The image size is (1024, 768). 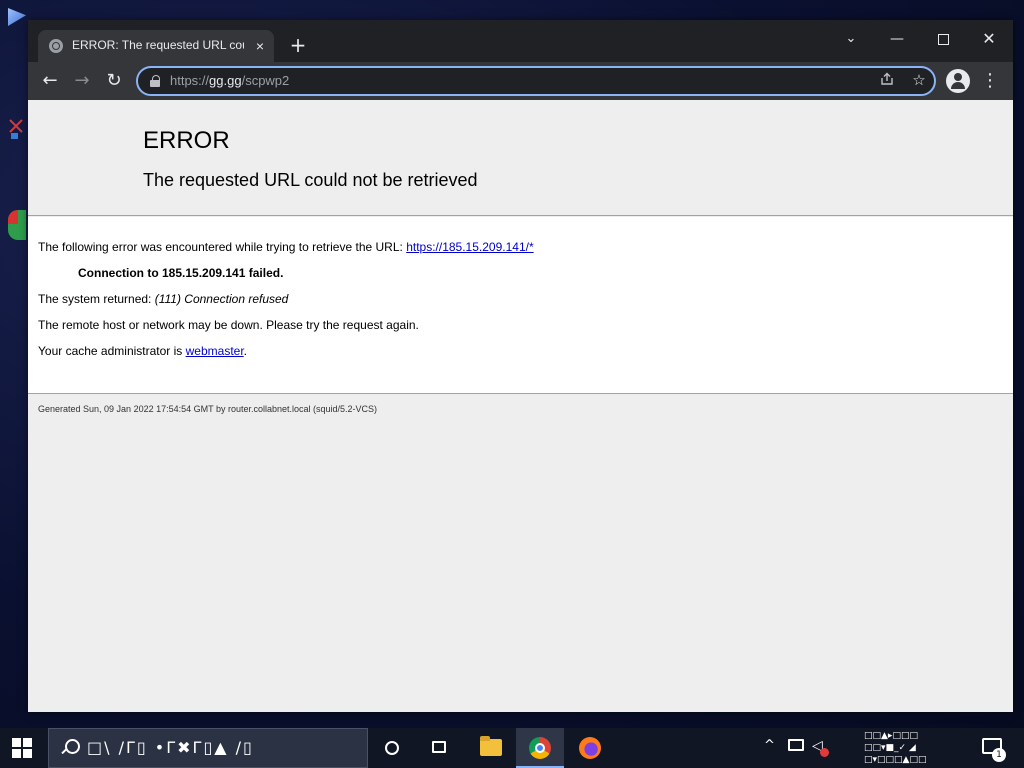 I want to click on url-path: /scpwp2, so click(x=265, y=80).